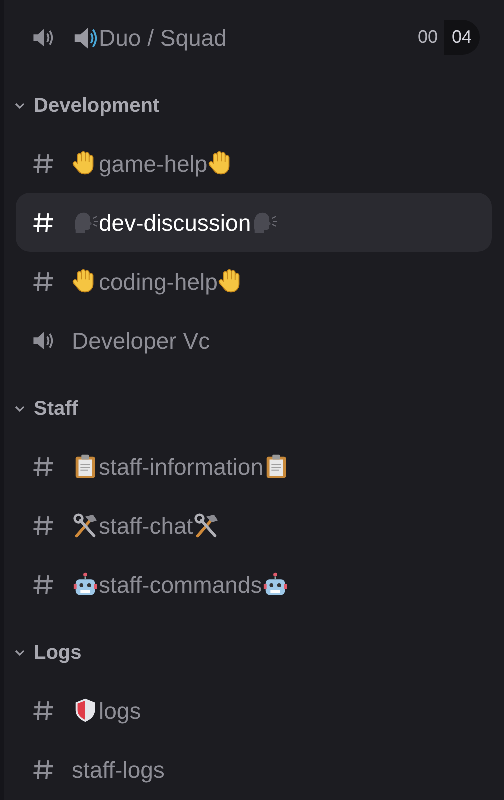  I want to click on category-header: Development, so click(254, 100).